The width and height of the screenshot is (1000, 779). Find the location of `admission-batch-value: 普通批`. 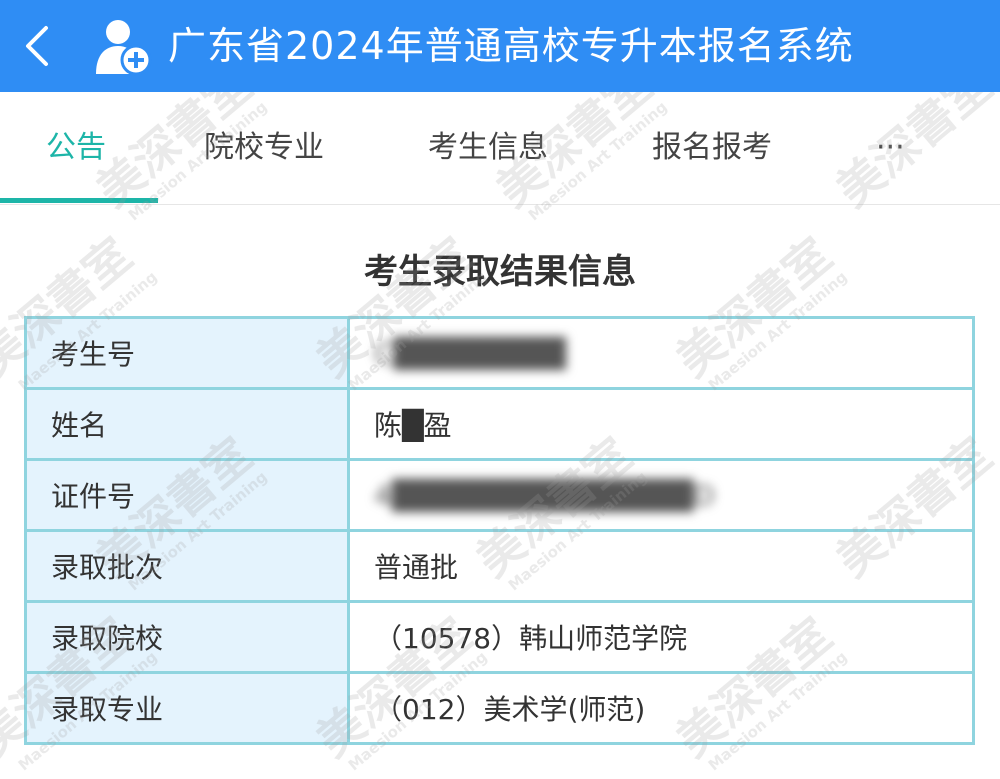

admission-batch-value: 普通批 is located at coordinates (416, 567).